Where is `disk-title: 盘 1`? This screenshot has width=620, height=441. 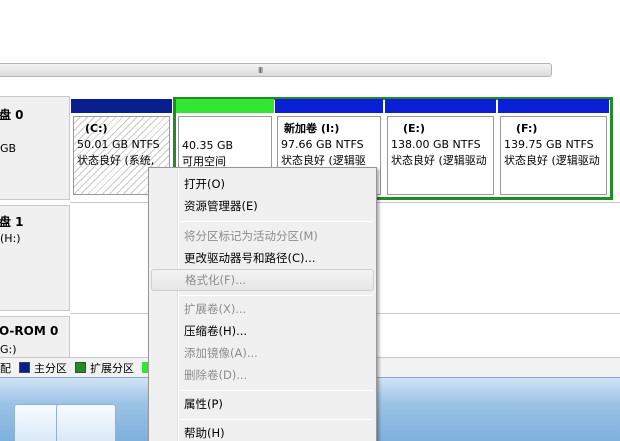
disk-title: 盘 1 is located at coordinates (12, 222).